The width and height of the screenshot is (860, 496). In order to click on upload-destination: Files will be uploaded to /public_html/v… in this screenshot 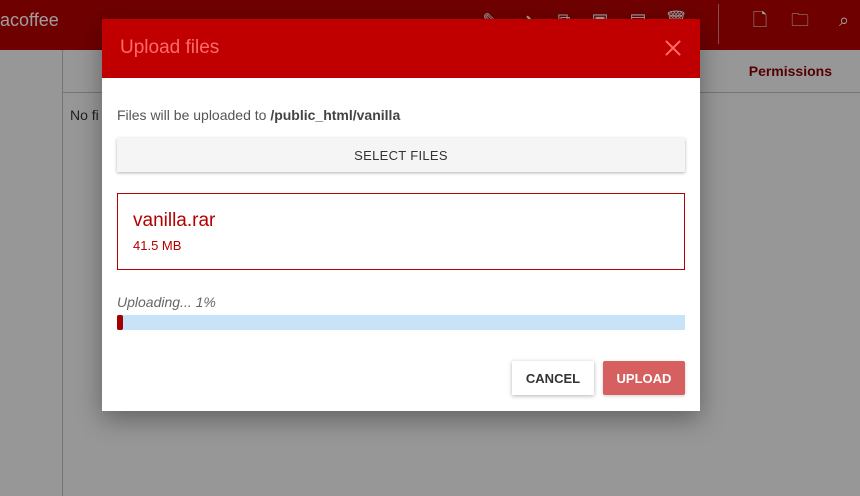, I will do `click(258, 115)`.